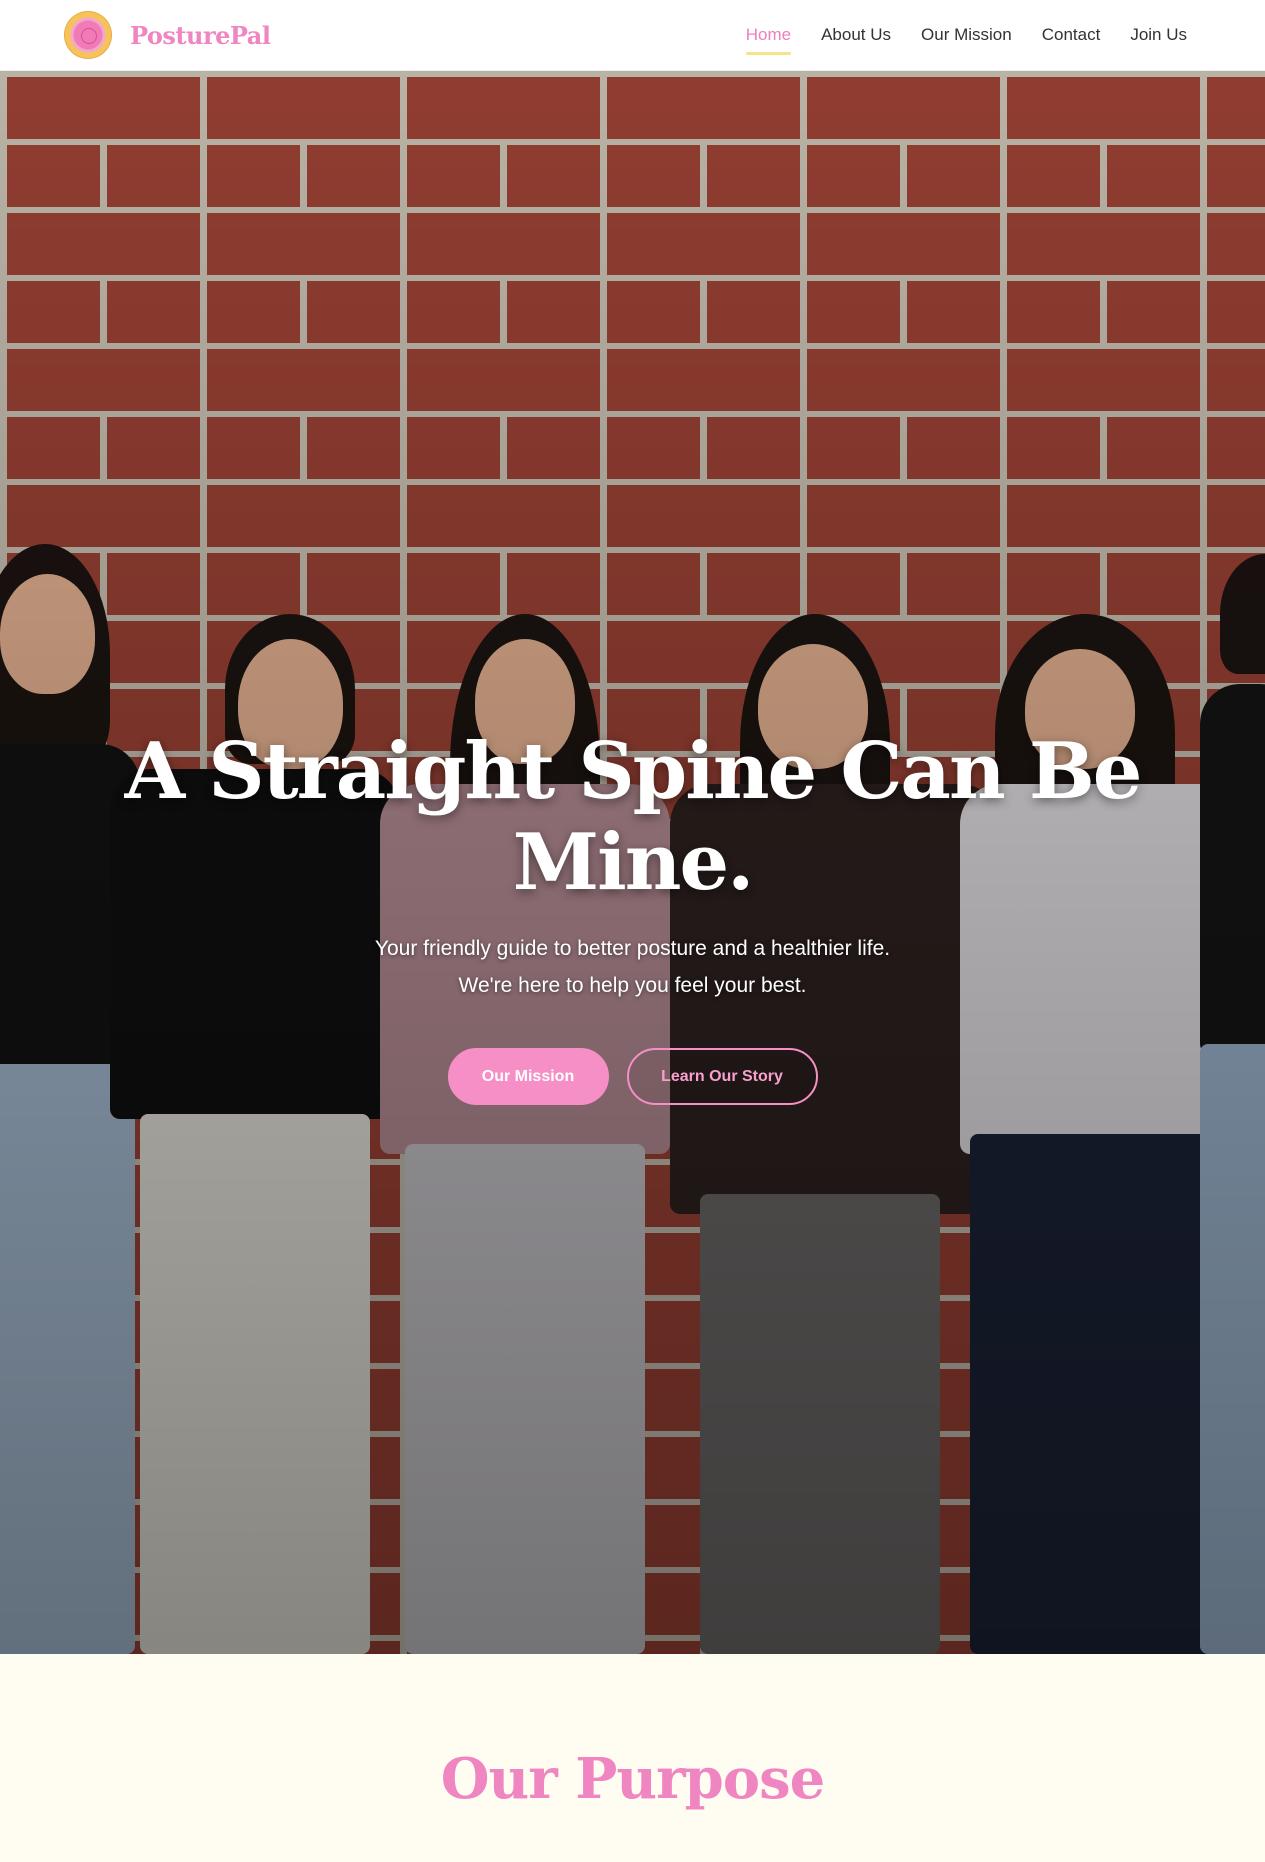  I want to click on posturepal-logo-icon, so click(88, 35).